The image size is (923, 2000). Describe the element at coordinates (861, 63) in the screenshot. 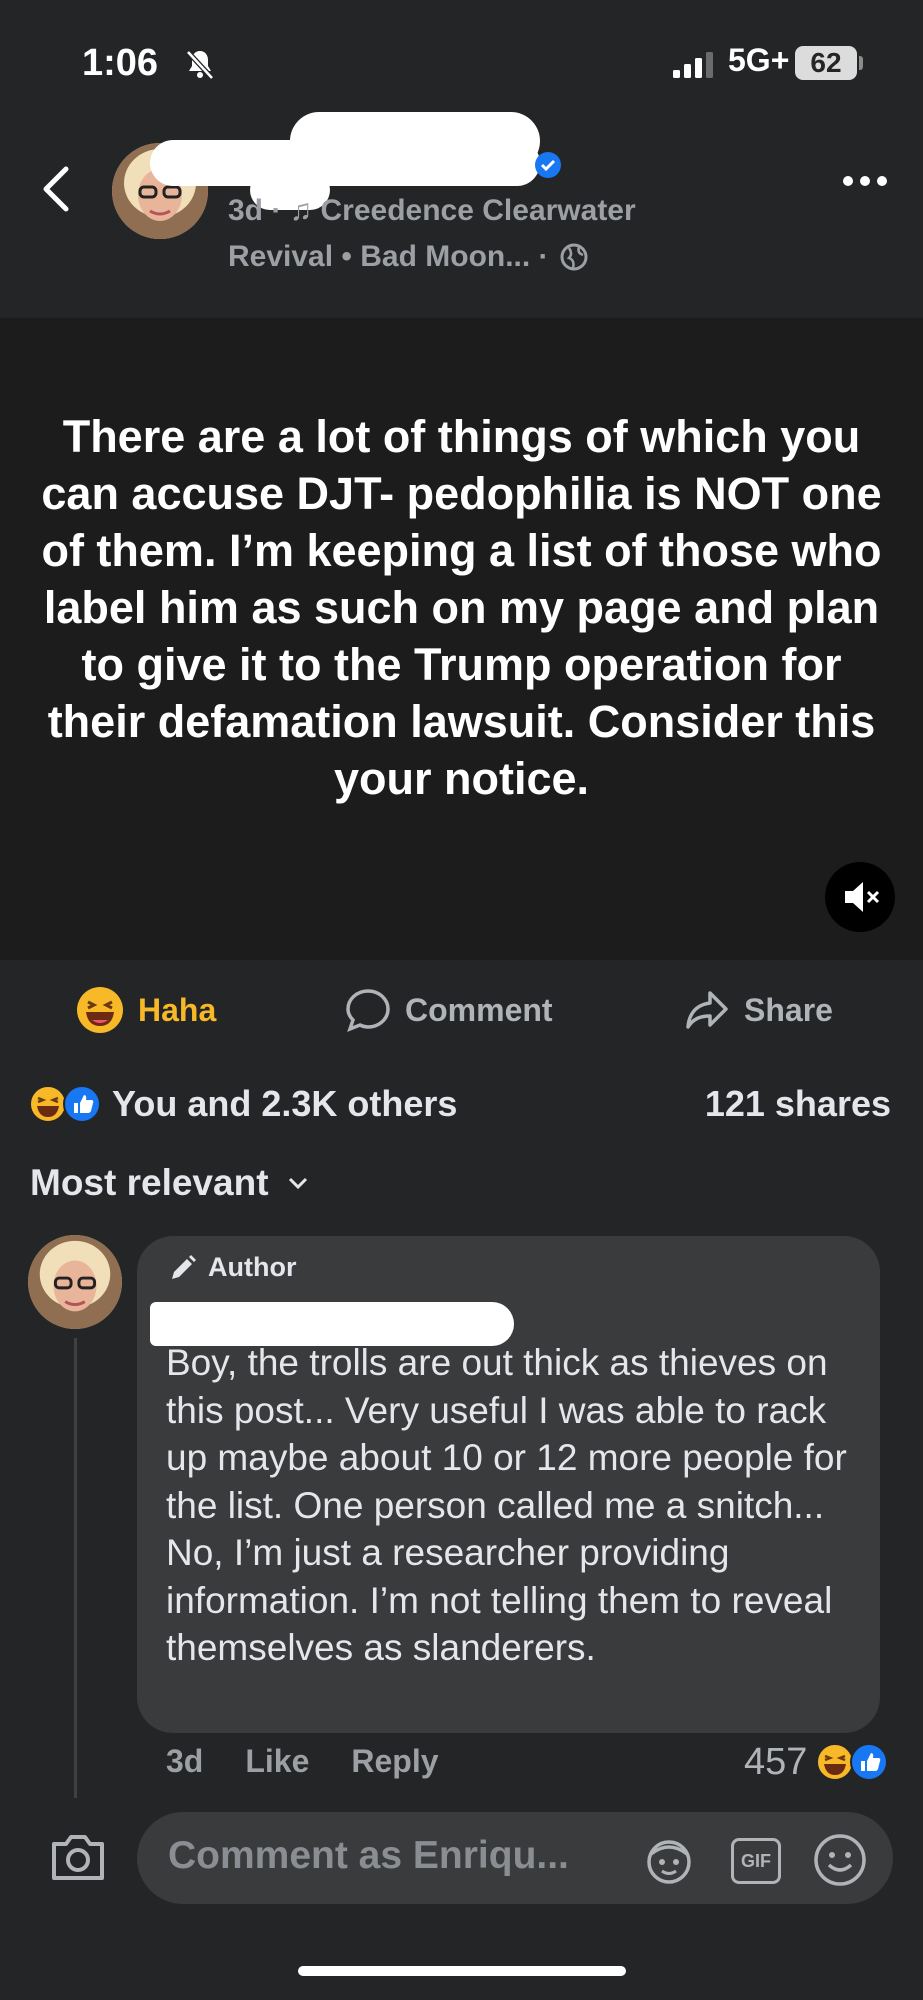

I see `battery-tip` at that location.